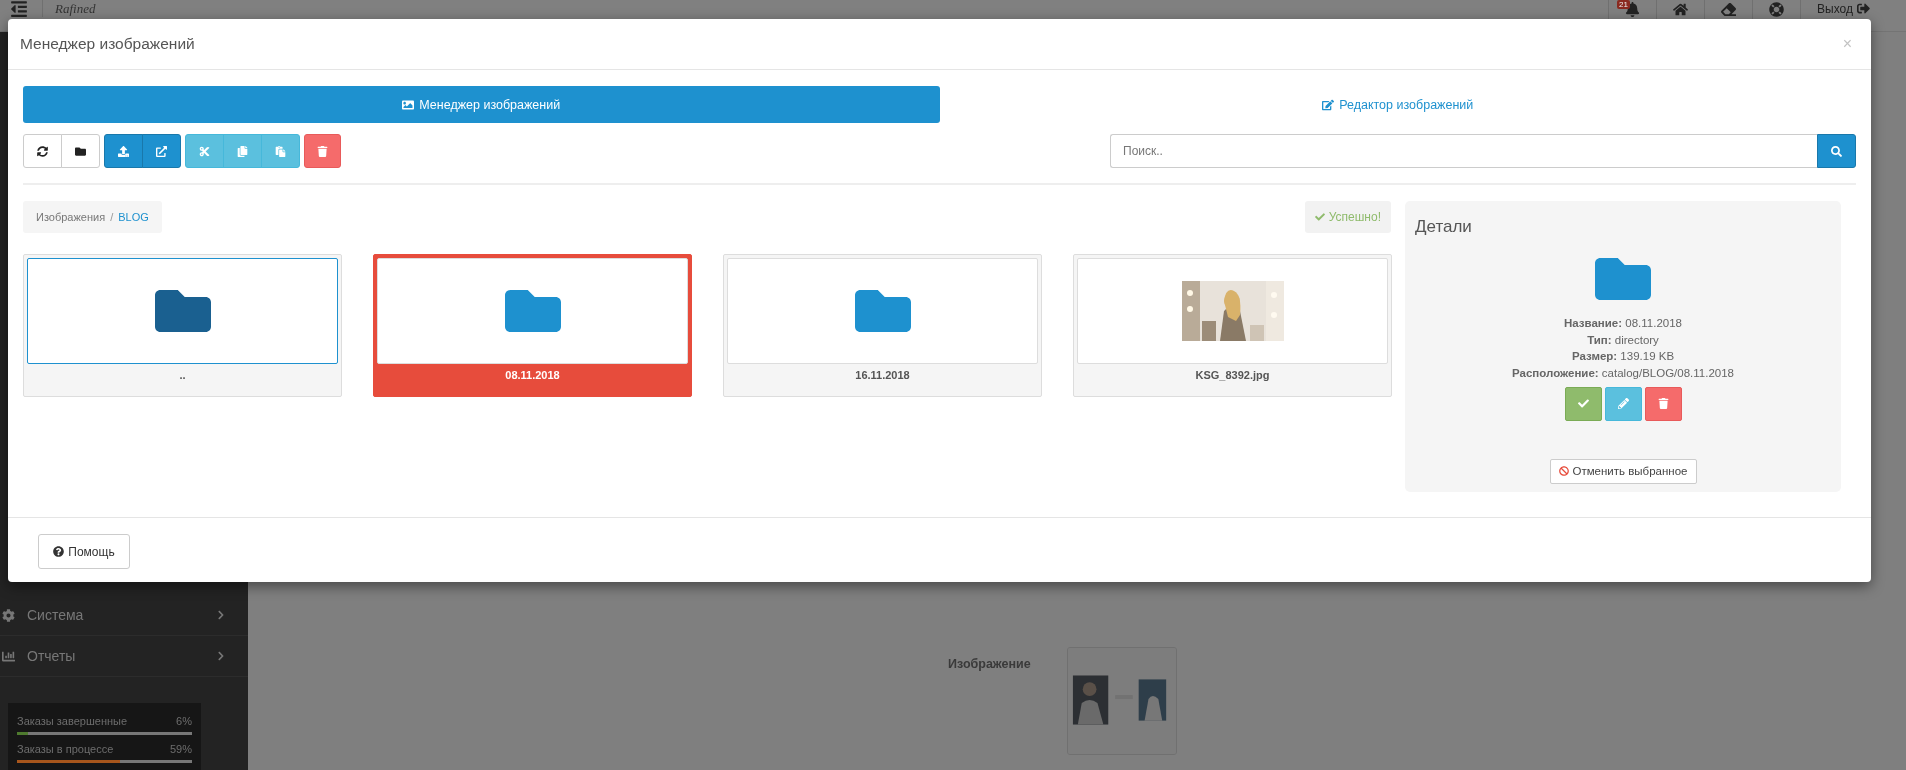 The image size is (1906, 770). I want to click on detail-line: Размер: 139.19 KB, so click(1623, 357).